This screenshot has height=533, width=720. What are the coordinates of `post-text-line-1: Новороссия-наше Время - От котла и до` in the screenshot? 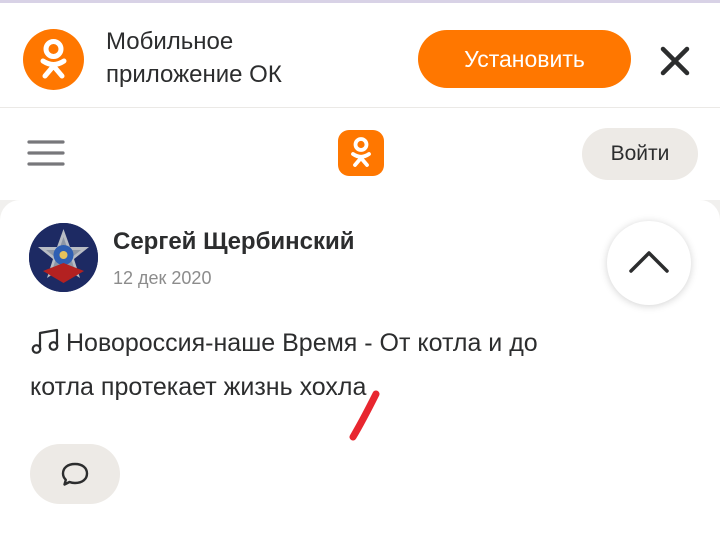 It's located at (350, 343).